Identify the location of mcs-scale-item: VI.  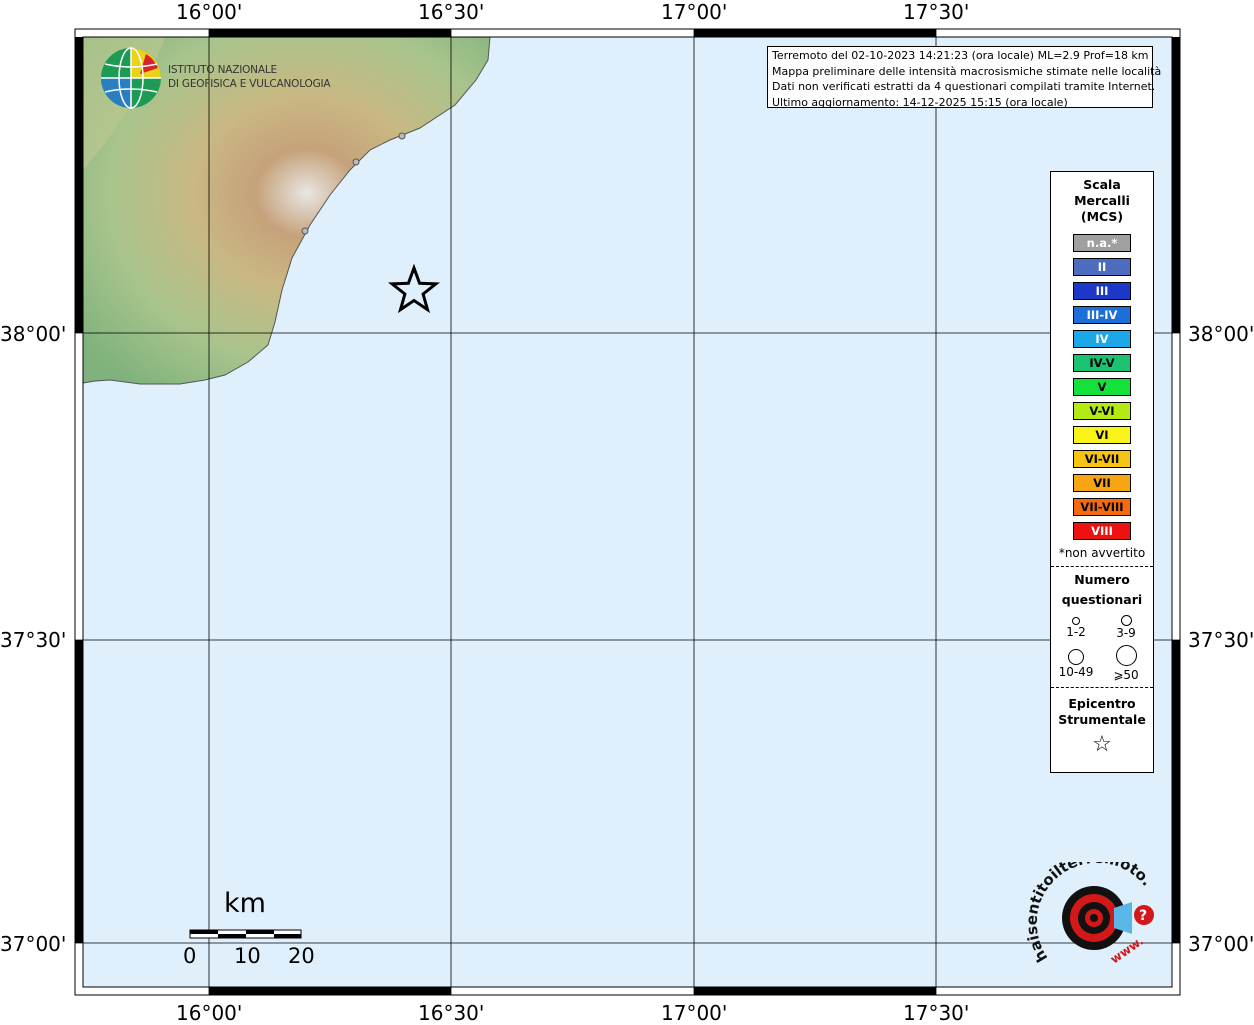
(1102, 435).